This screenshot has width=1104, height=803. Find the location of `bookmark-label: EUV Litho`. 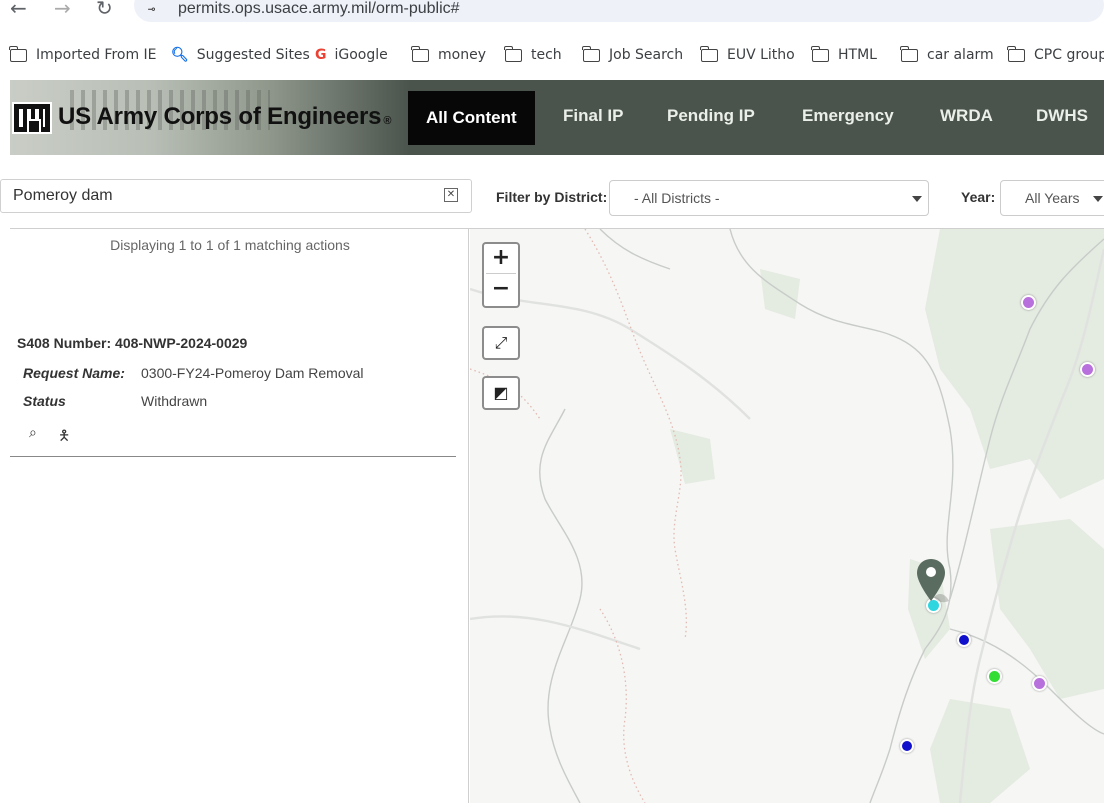

bookmark-label: EUV Litho is located at coordinates (761, 55).